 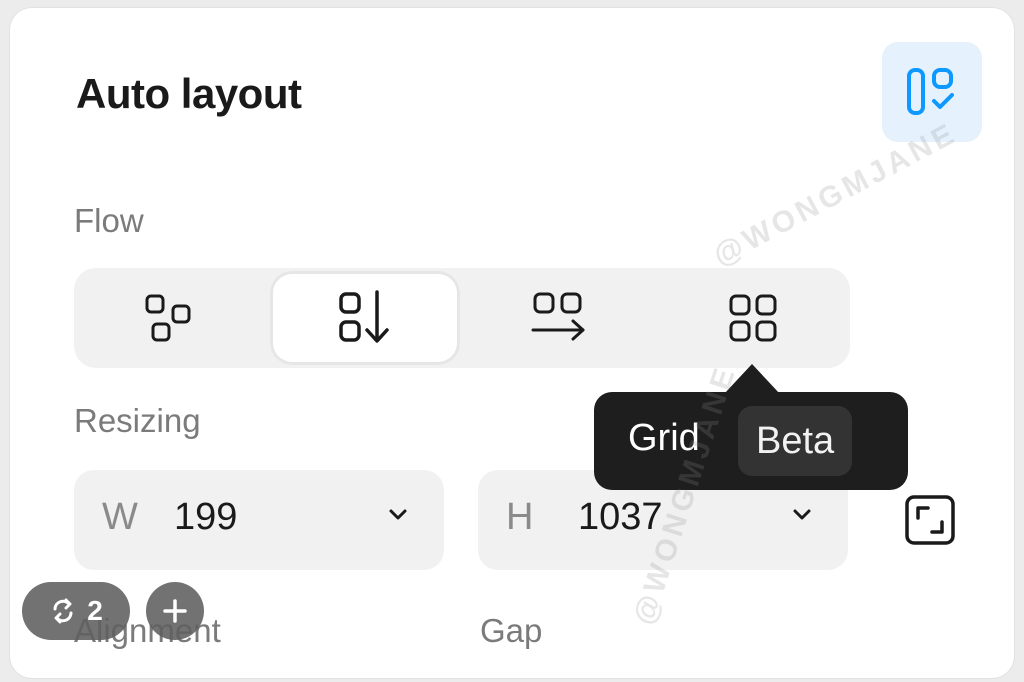 What do you see at coordinates (189, 93) in the screenshot?
I see `panel-title: Auto layout` at bounding box center [189, 93].